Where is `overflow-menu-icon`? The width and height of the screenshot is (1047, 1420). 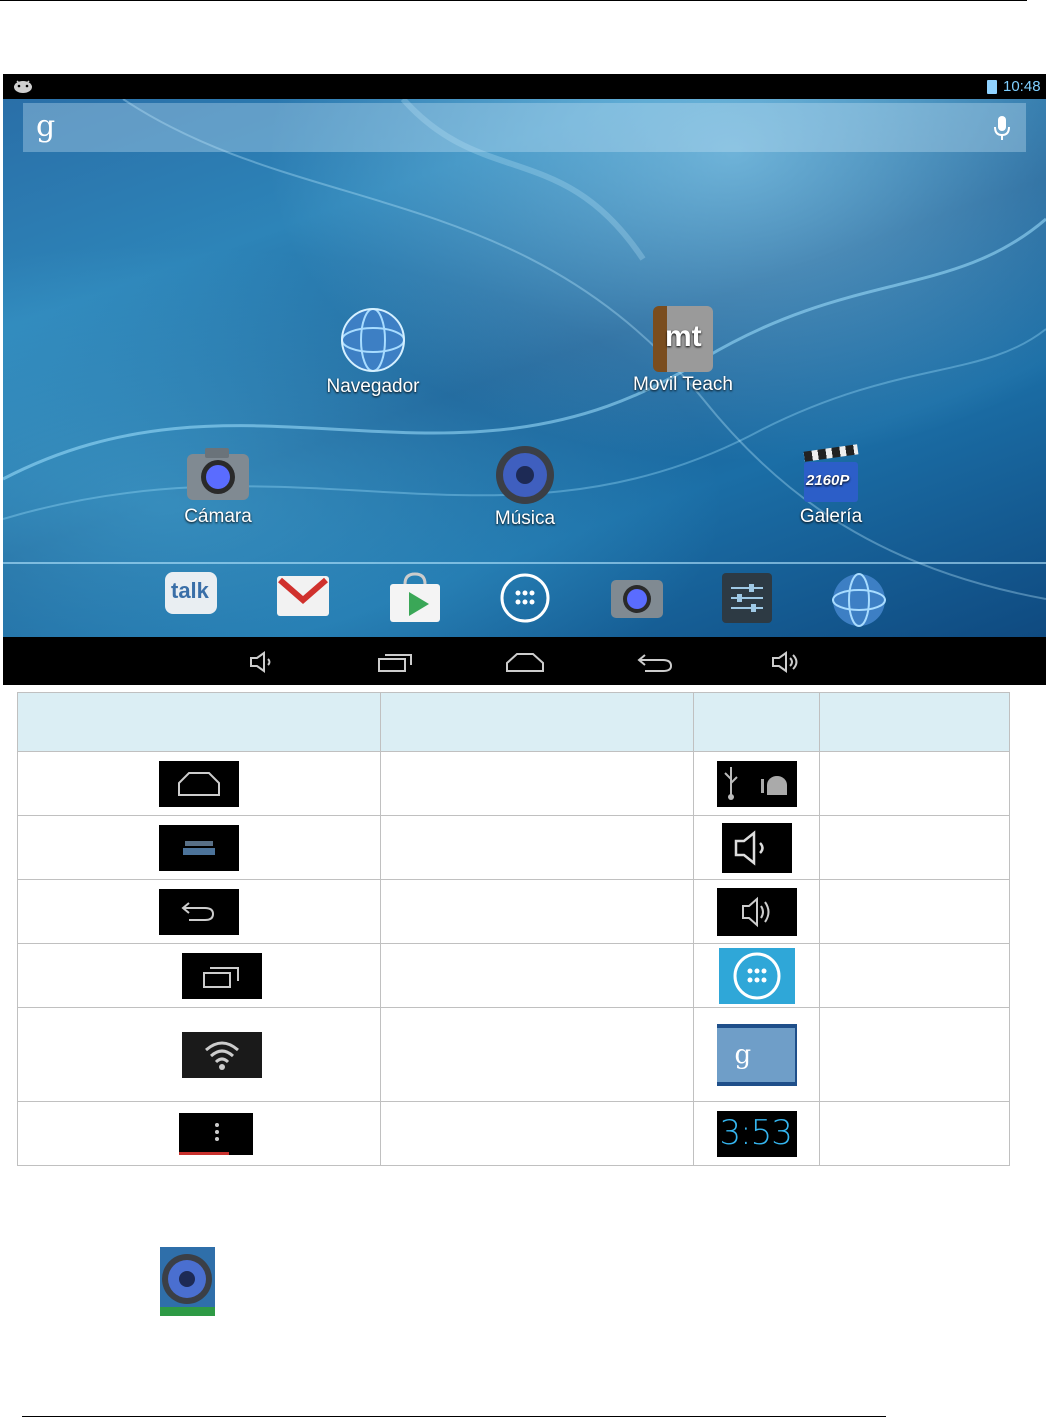
overflow-menu-icon is located at coordinates (216, 1133).